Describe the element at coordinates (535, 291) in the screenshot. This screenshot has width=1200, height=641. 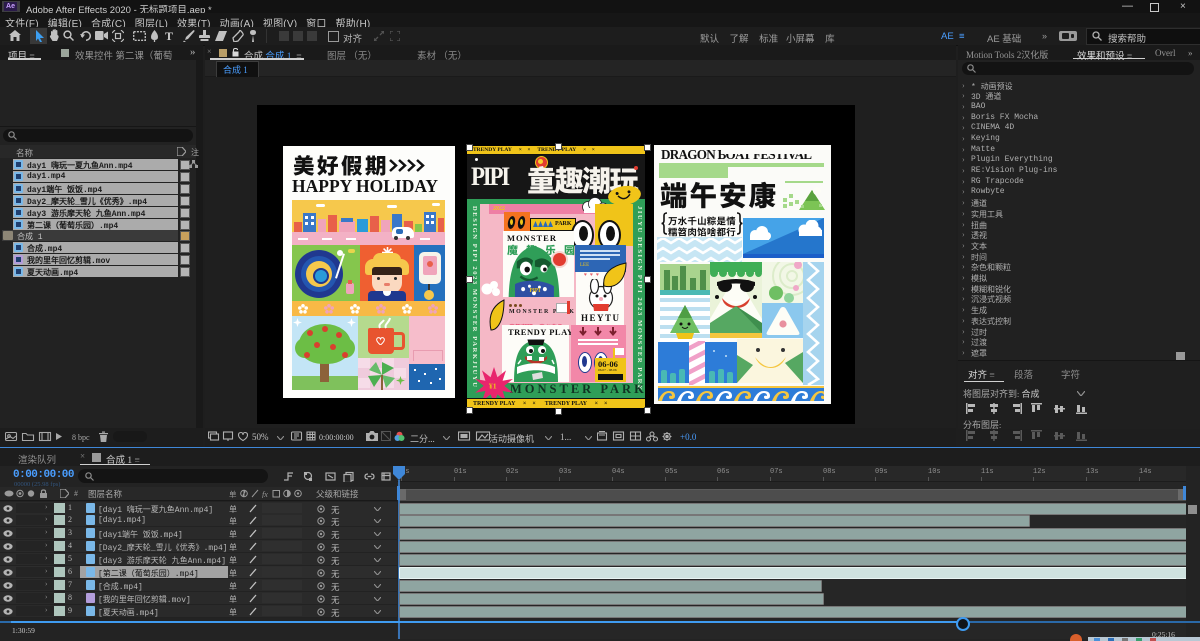
I see `svg-text: PIPI` at that location.